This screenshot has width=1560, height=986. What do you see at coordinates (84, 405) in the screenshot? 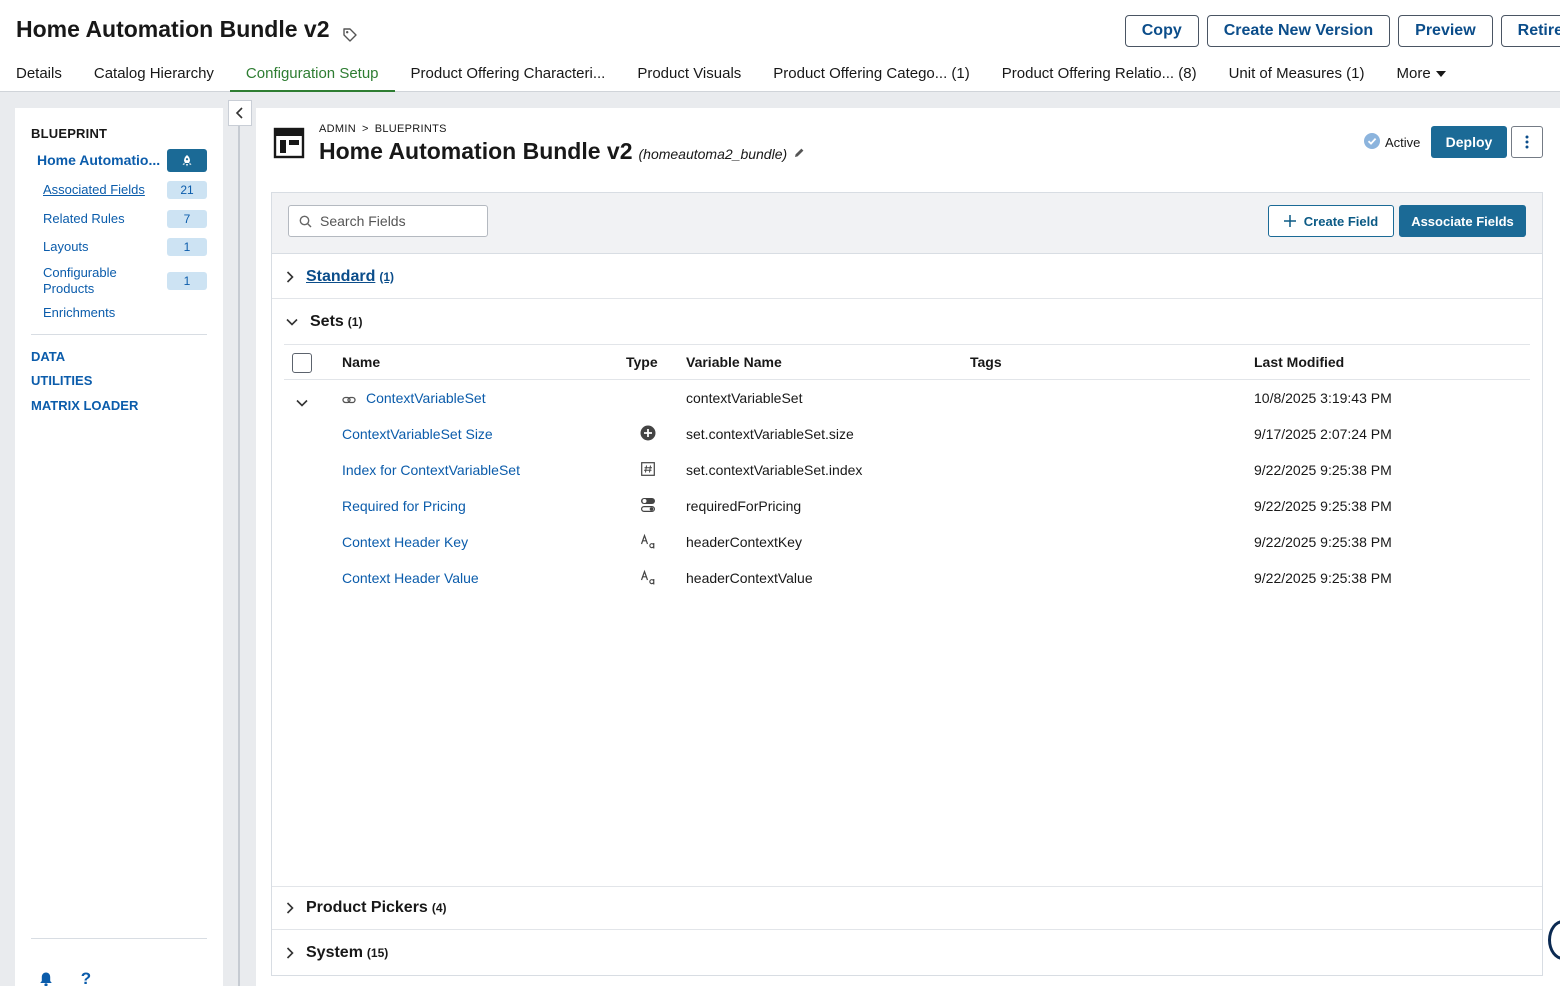
I see `sidebar-link-matrix-loader: MATRIX LOADER` at bounding box center [84, 405].